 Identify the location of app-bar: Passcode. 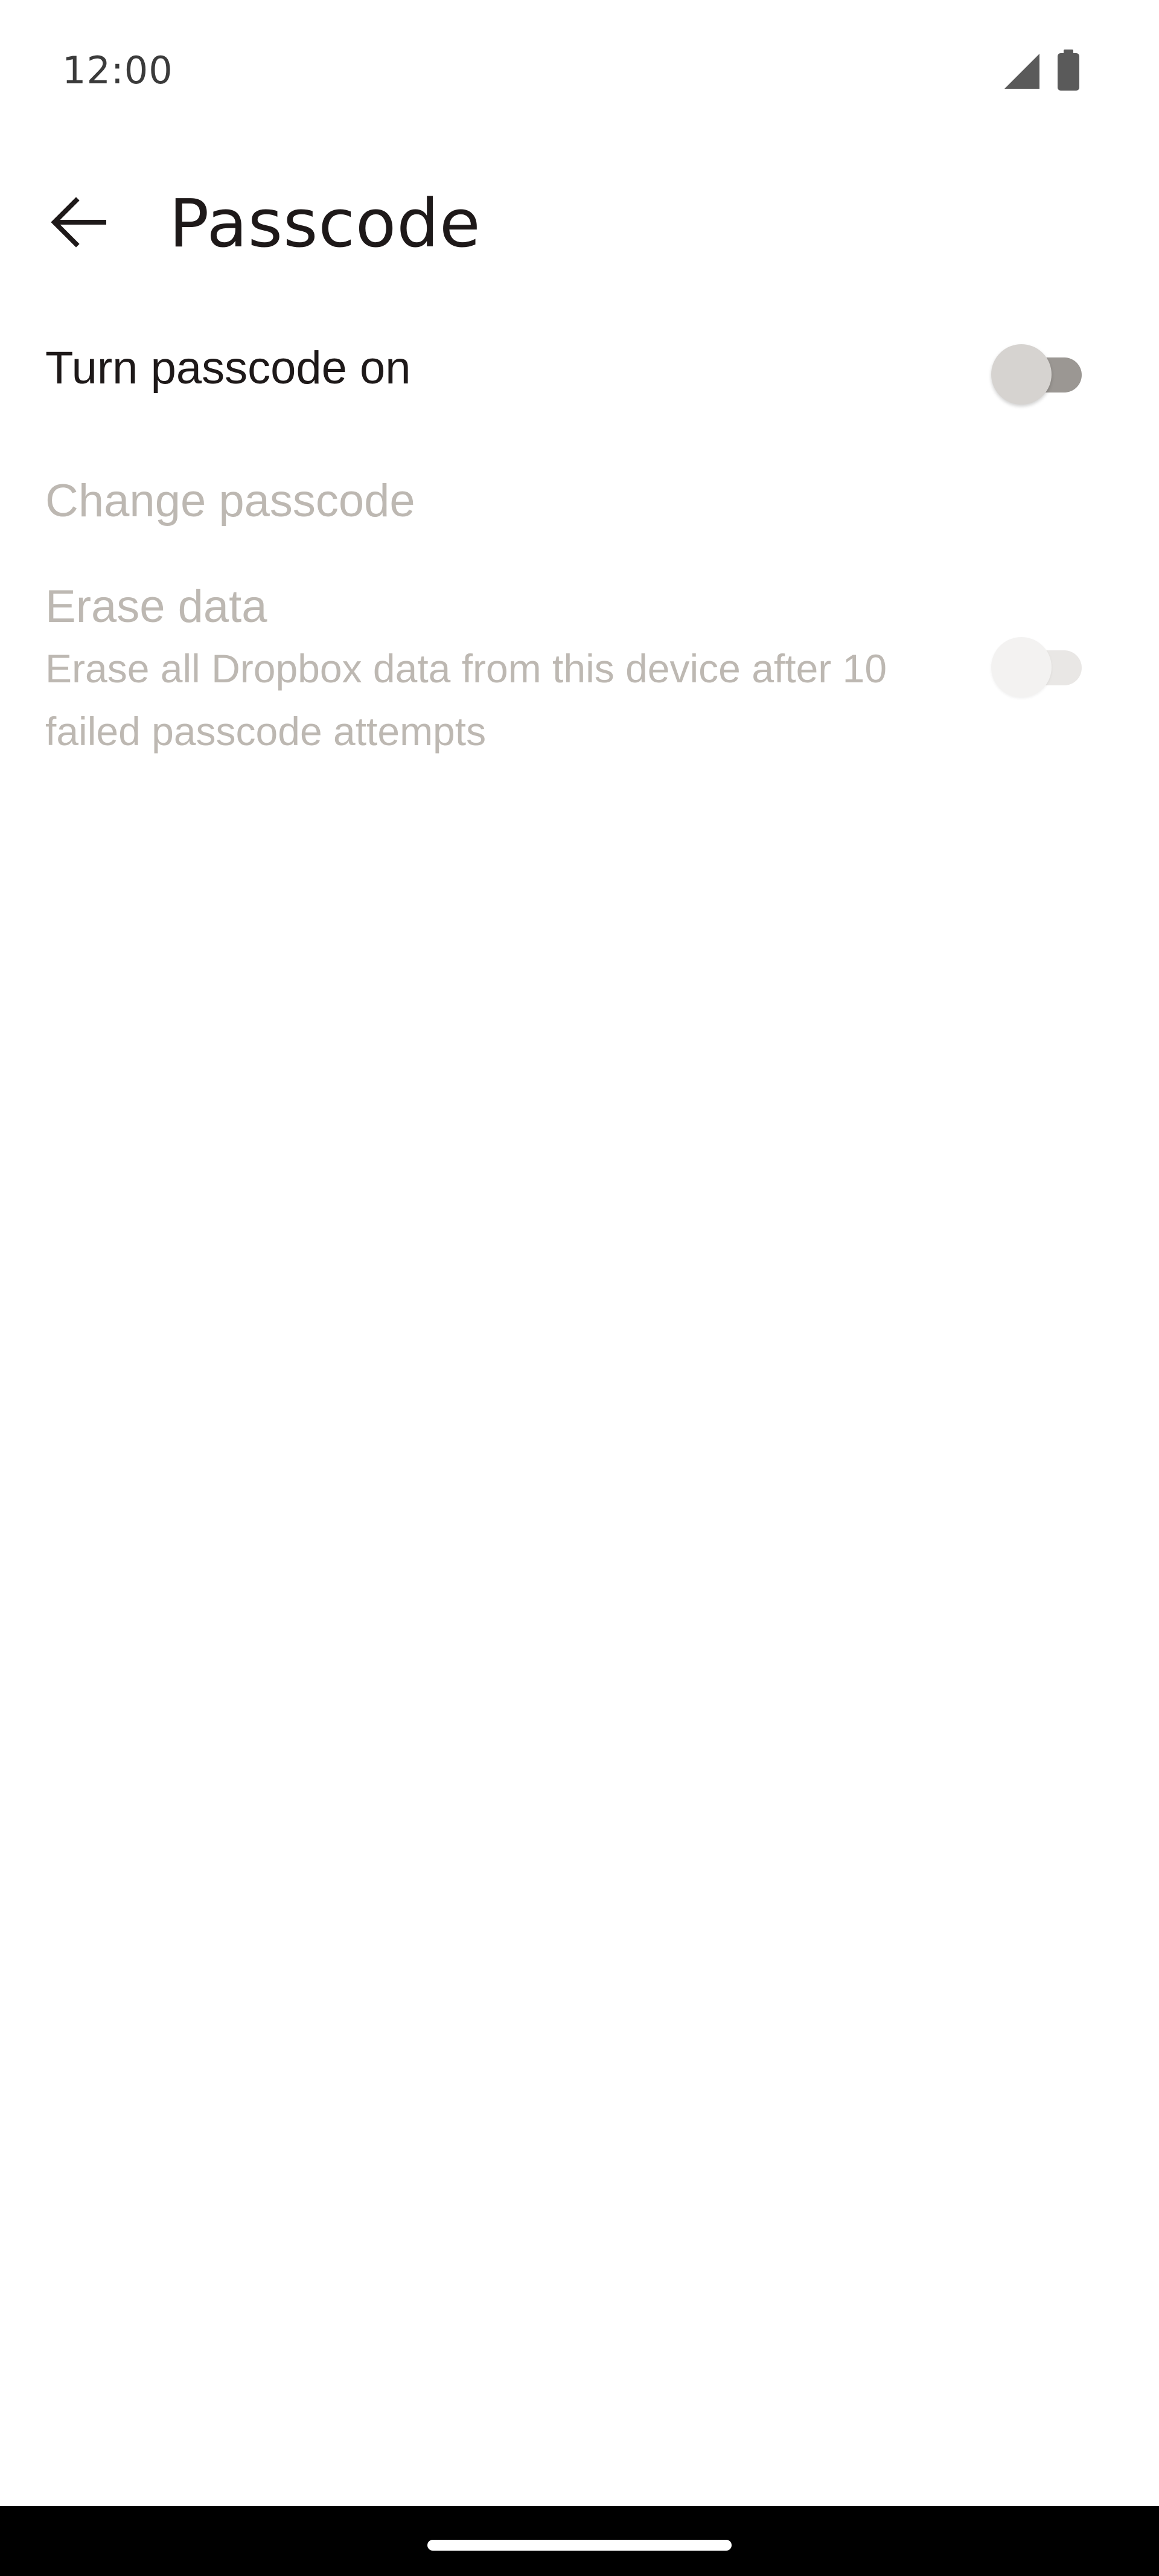
(579, 223).